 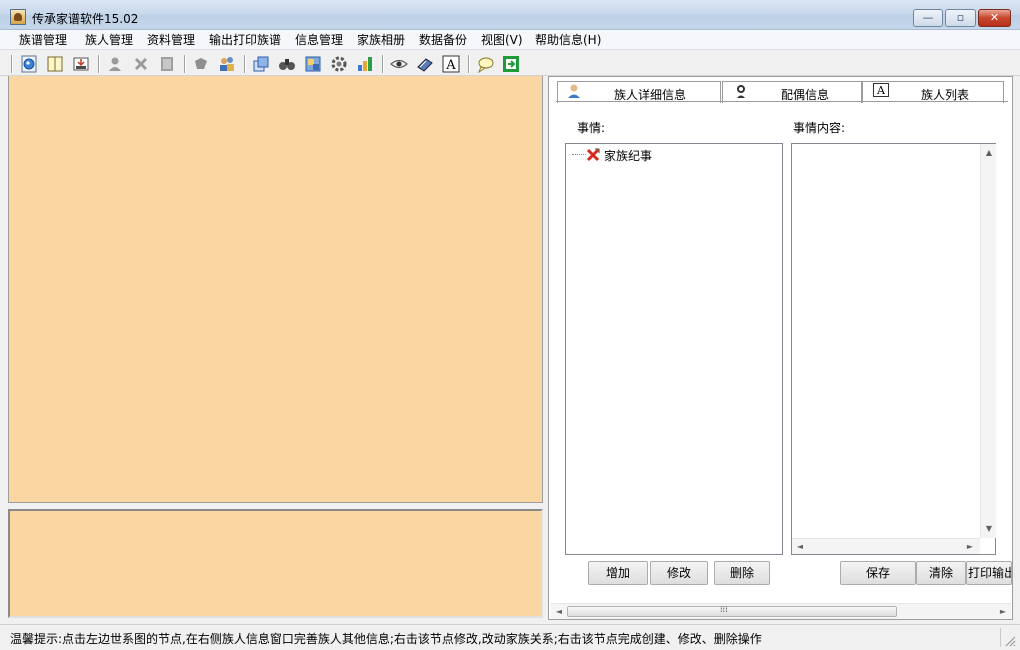 I want to click on puzzle-icon, so click(x=201, y=64).